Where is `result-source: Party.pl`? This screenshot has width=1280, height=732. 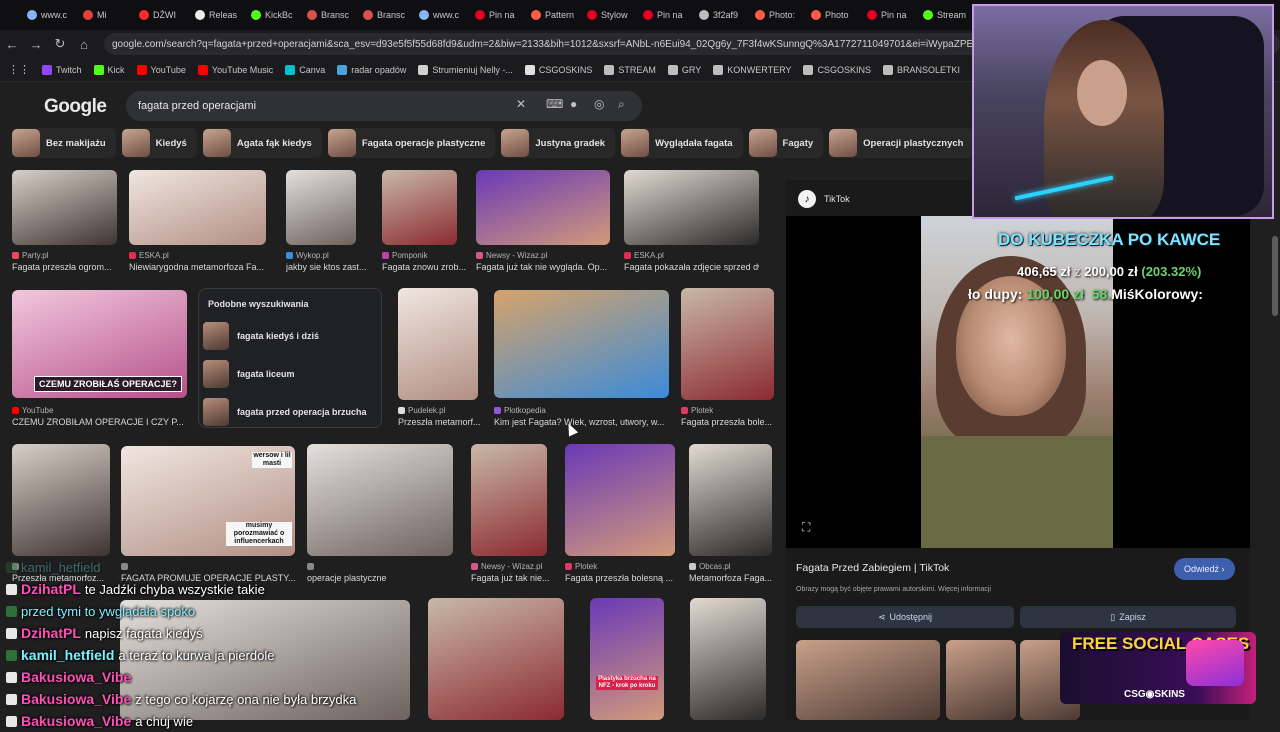 result-source: Party.pl is located at coordinates (30, 255).